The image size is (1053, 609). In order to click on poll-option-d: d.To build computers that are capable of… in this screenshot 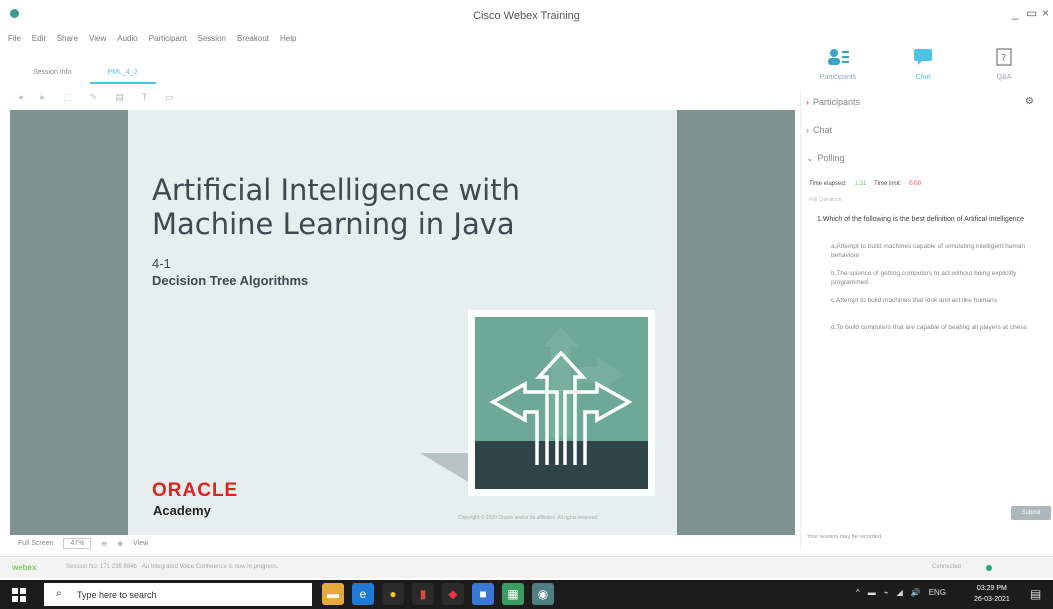, I will do `click(933, 327)`.